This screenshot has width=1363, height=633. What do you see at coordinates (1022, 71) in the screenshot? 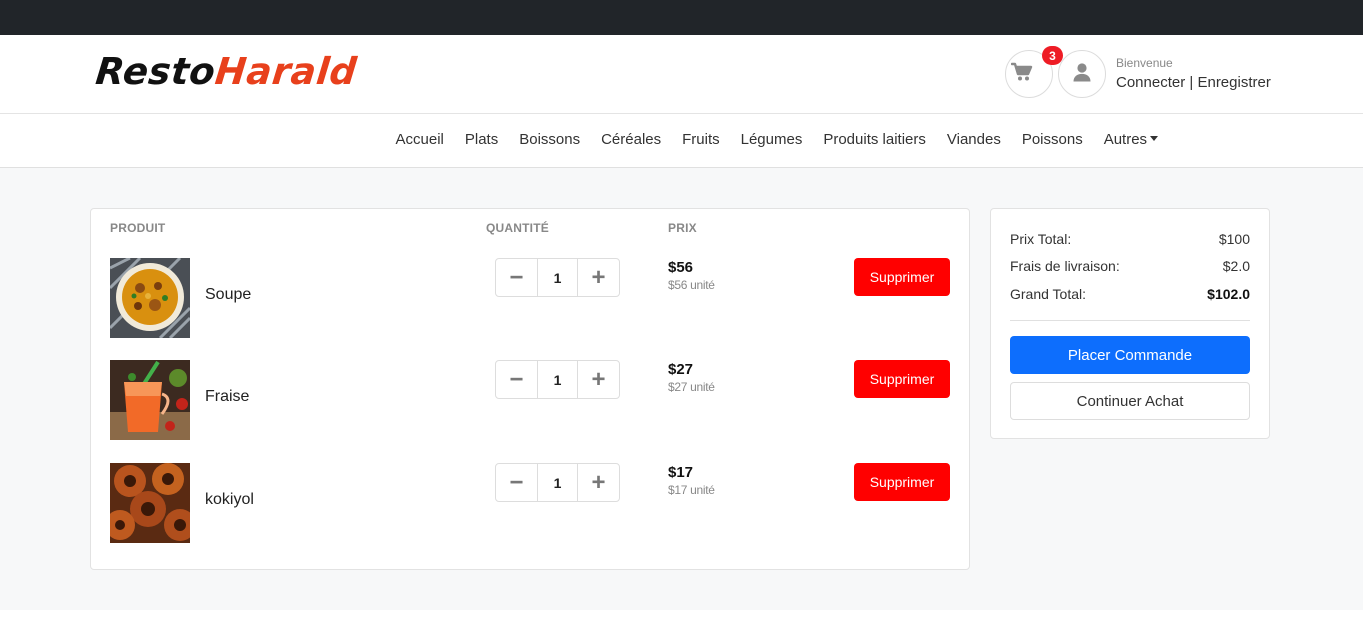
I see `shopping-cart-icon` at bounding box center [1022, 71].